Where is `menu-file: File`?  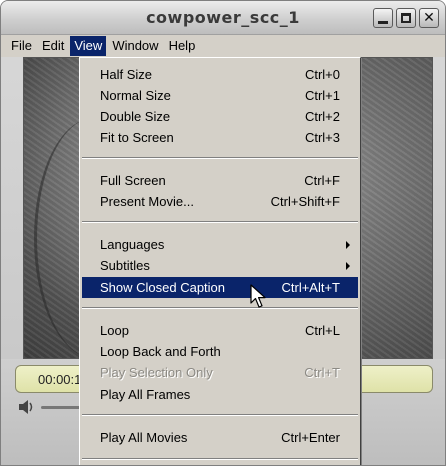
menu-file: File is located at coordinates (21, 46).